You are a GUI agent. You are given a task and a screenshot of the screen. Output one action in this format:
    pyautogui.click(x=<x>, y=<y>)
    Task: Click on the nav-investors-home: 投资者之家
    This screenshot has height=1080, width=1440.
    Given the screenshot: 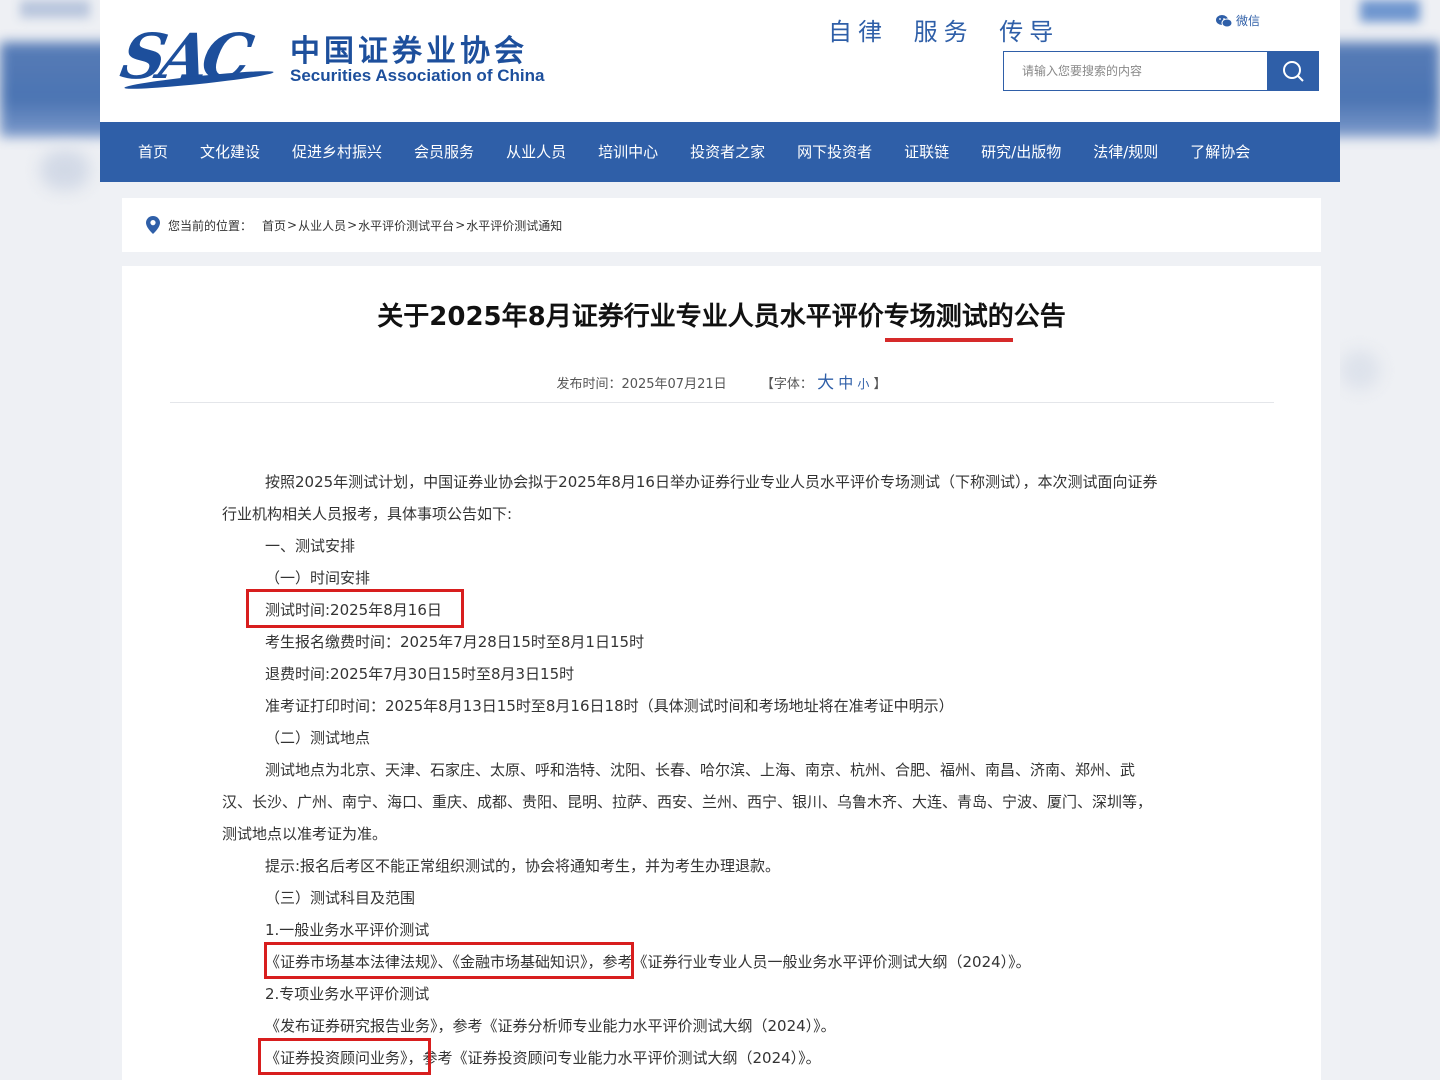 What is the action you would take?
    pyautogui.click(x=727, y=152)
    